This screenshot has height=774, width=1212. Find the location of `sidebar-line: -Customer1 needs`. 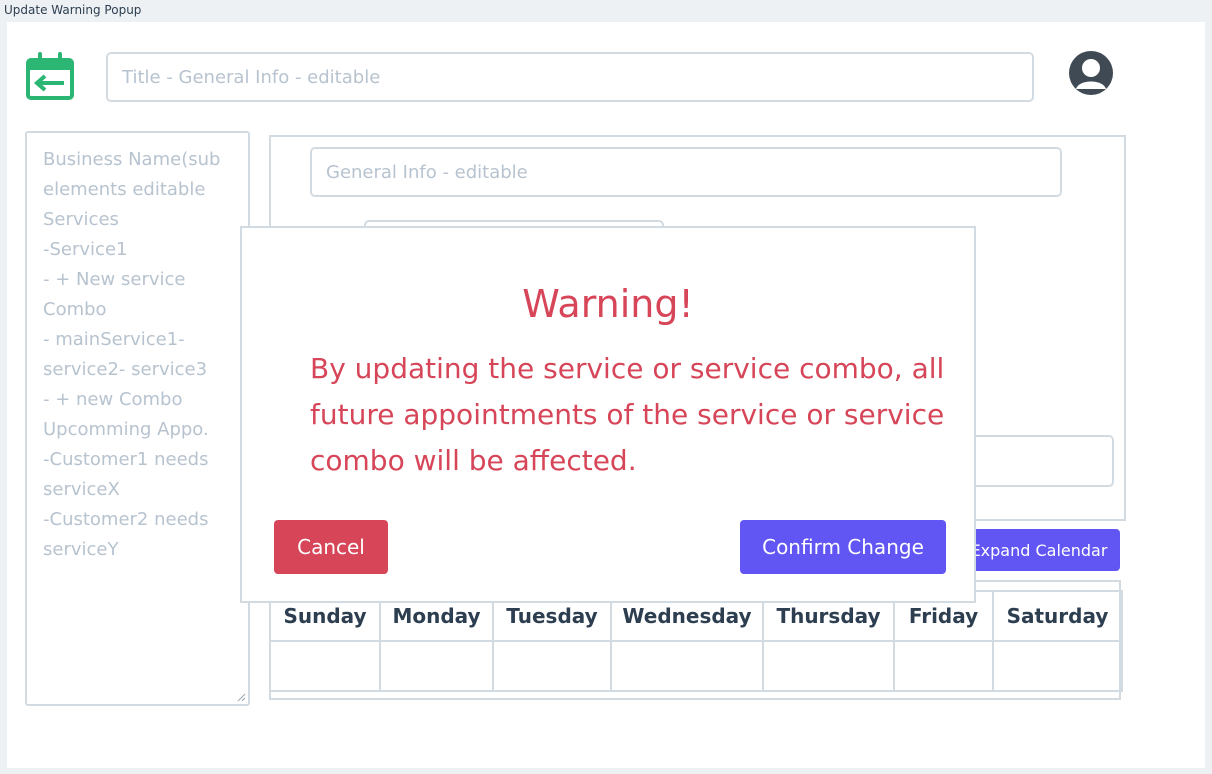

sidebar-line: -Customer1 needs is located at coordinates (126, 459).